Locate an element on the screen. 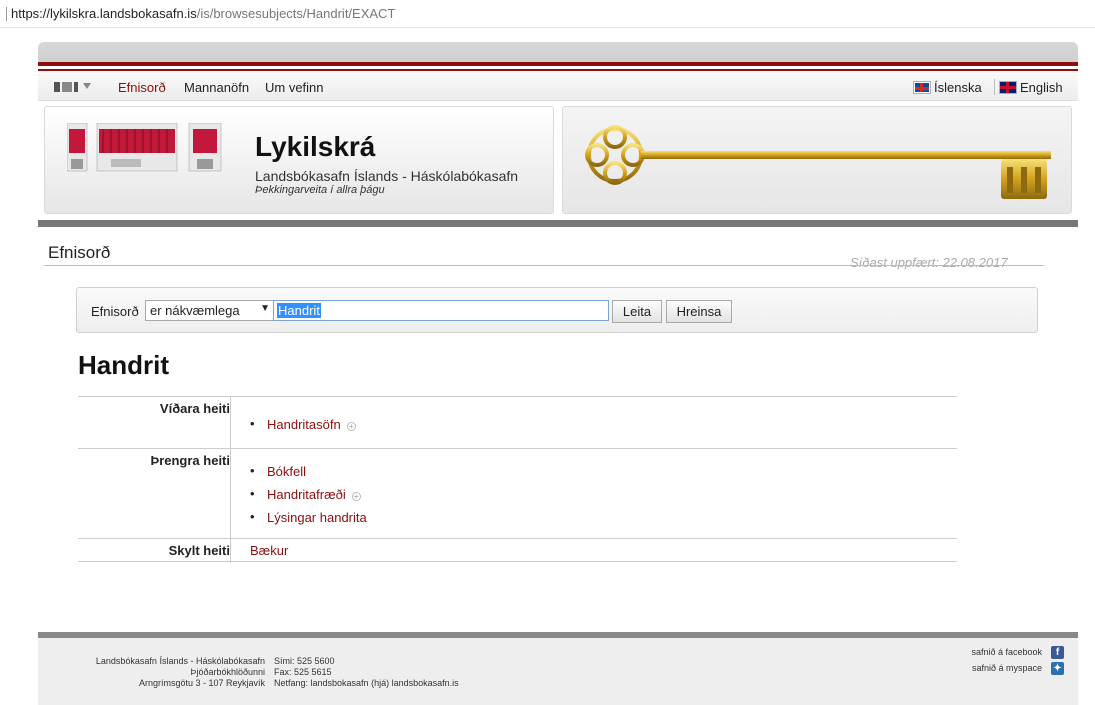 This screenshot has width=1095, height=705. icelandic-flag-icon is located at coordinates (922, 87).